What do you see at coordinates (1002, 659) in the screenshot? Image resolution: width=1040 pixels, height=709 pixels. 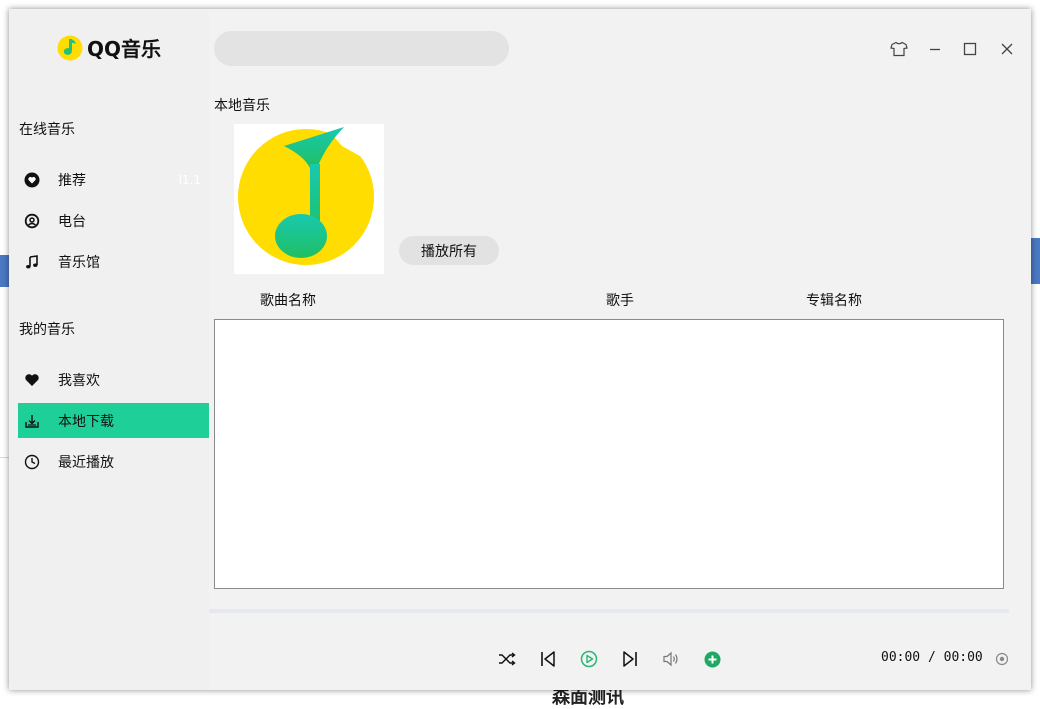 I see `settings-icon` at bounding box center [1002, 659].